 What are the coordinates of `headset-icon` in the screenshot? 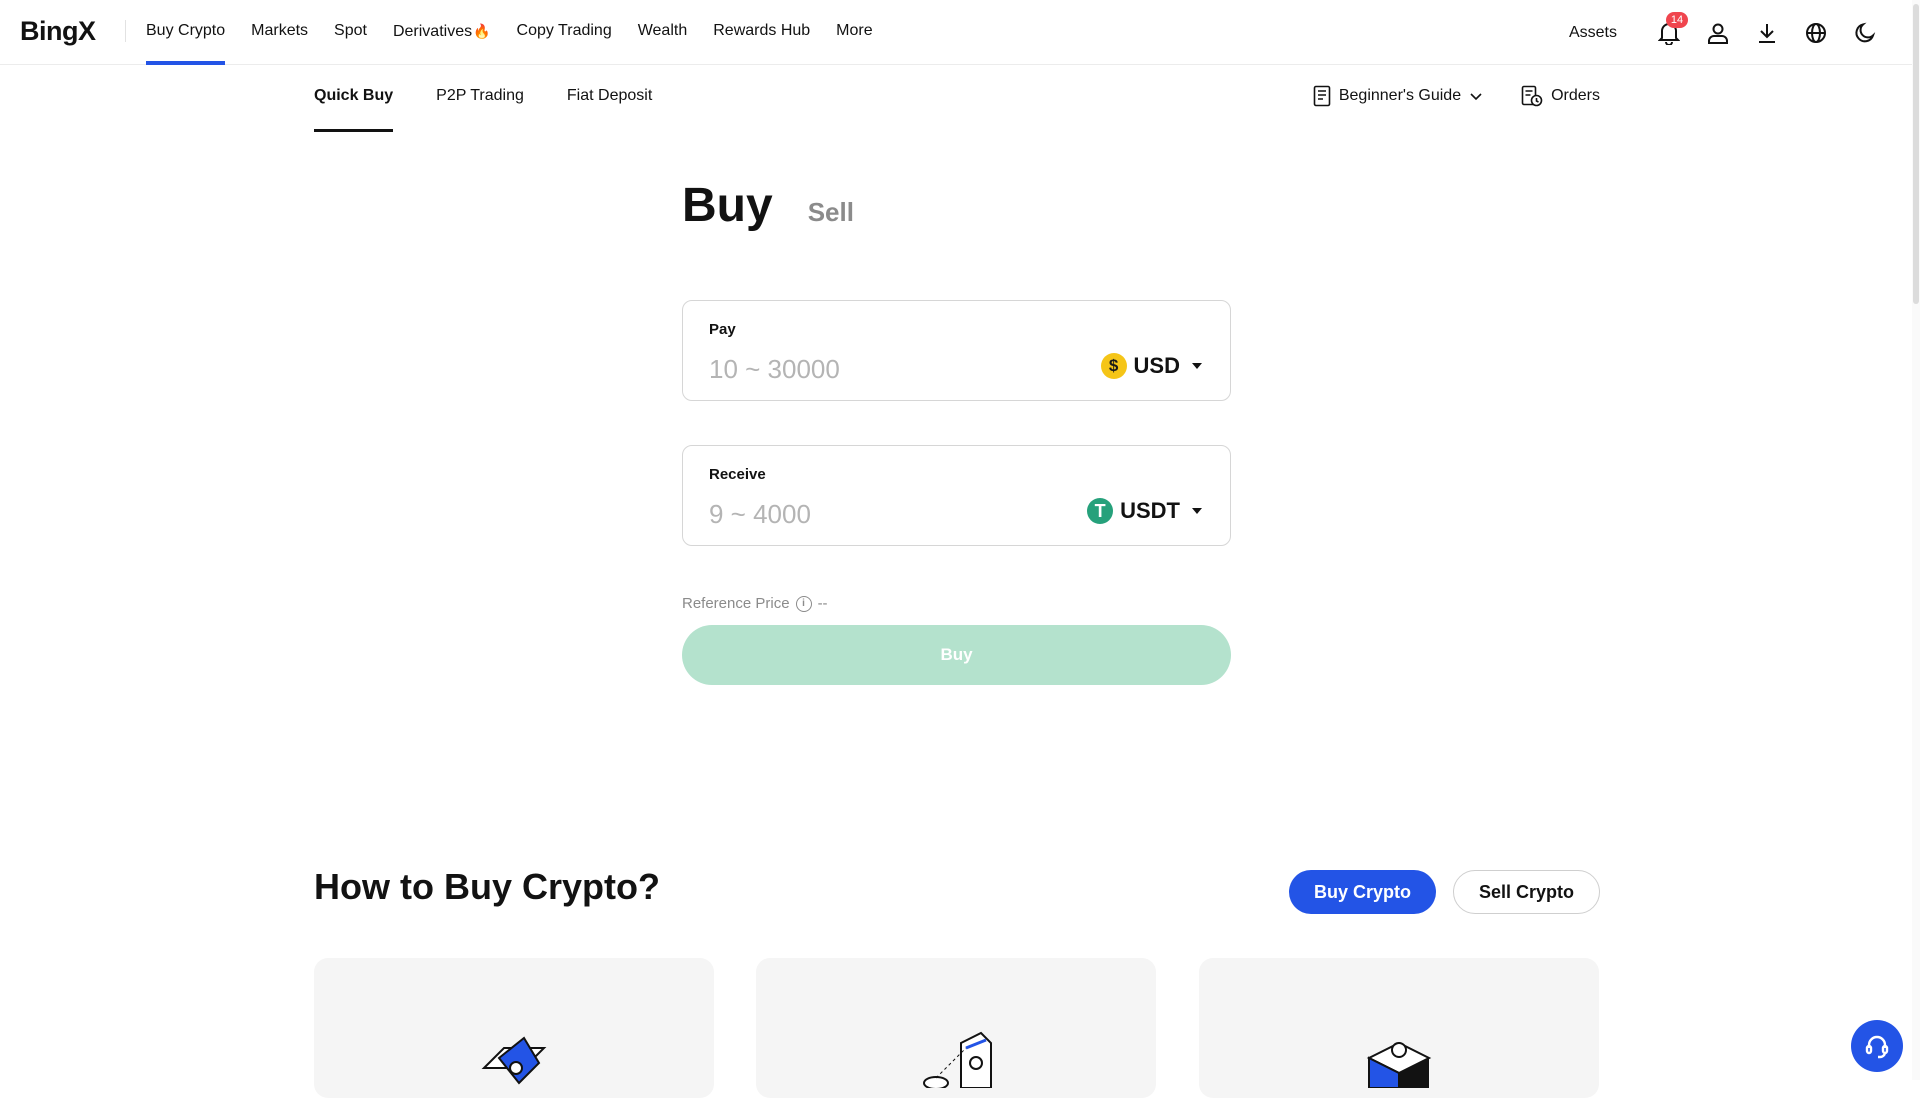 It's located at (1877, 1047).